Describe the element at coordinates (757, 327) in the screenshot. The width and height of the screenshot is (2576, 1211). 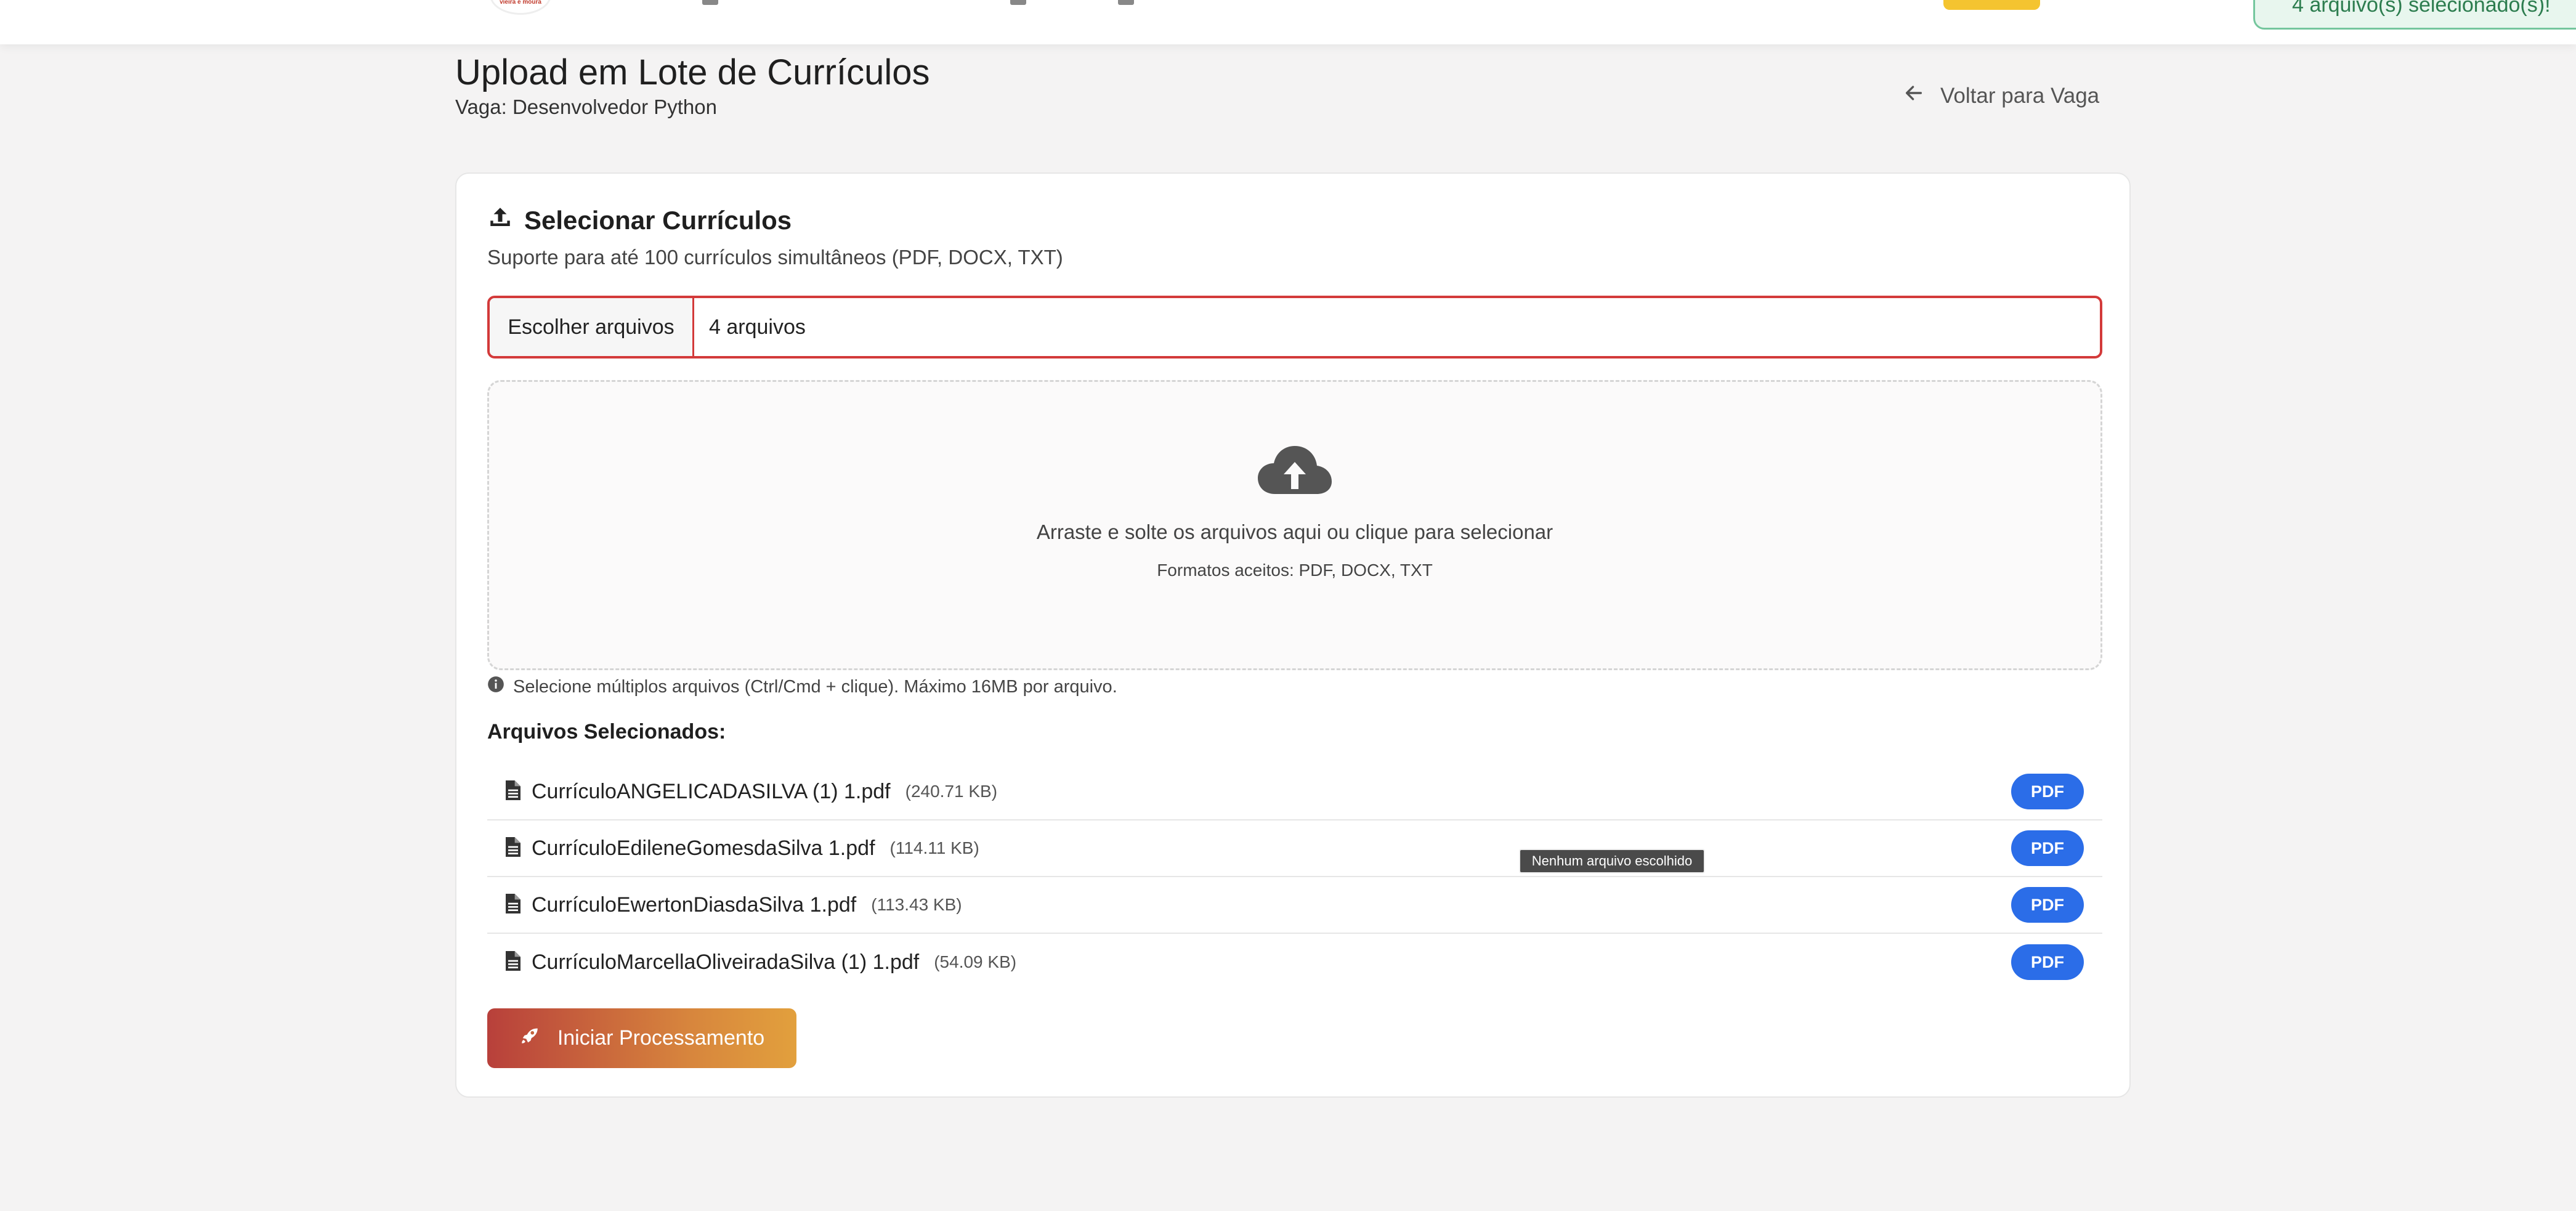
I see `file-count-text: 4 arquivos` at that location.